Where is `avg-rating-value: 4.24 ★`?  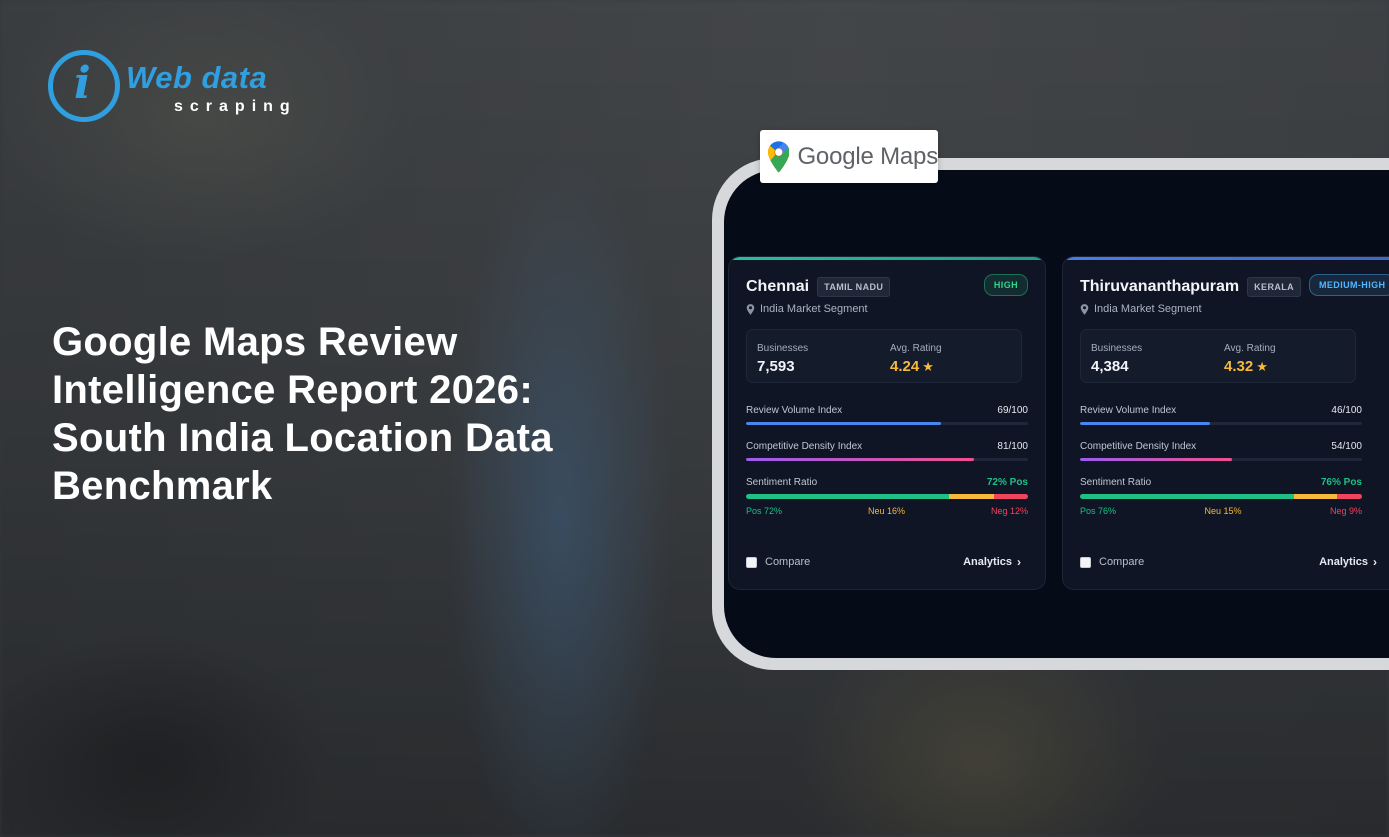
avg-rating-value: 4.24 ★ is located at coordinates (912, 366).